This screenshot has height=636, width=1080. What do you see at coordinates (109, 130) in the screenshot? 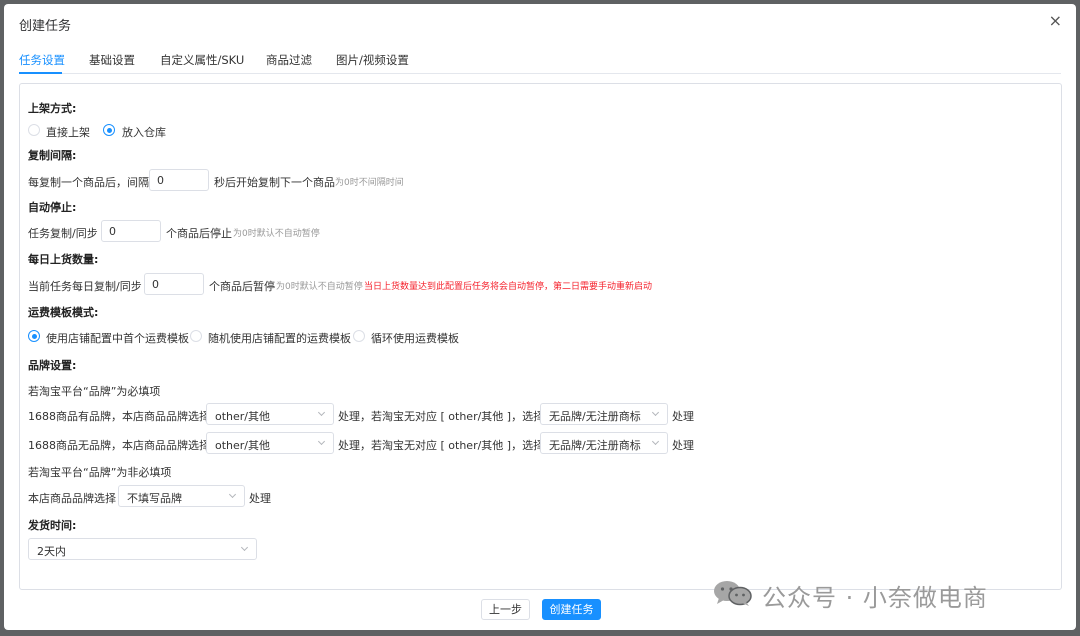
I see `radio-put-in-warehouse` at bounding box center [109, 130].